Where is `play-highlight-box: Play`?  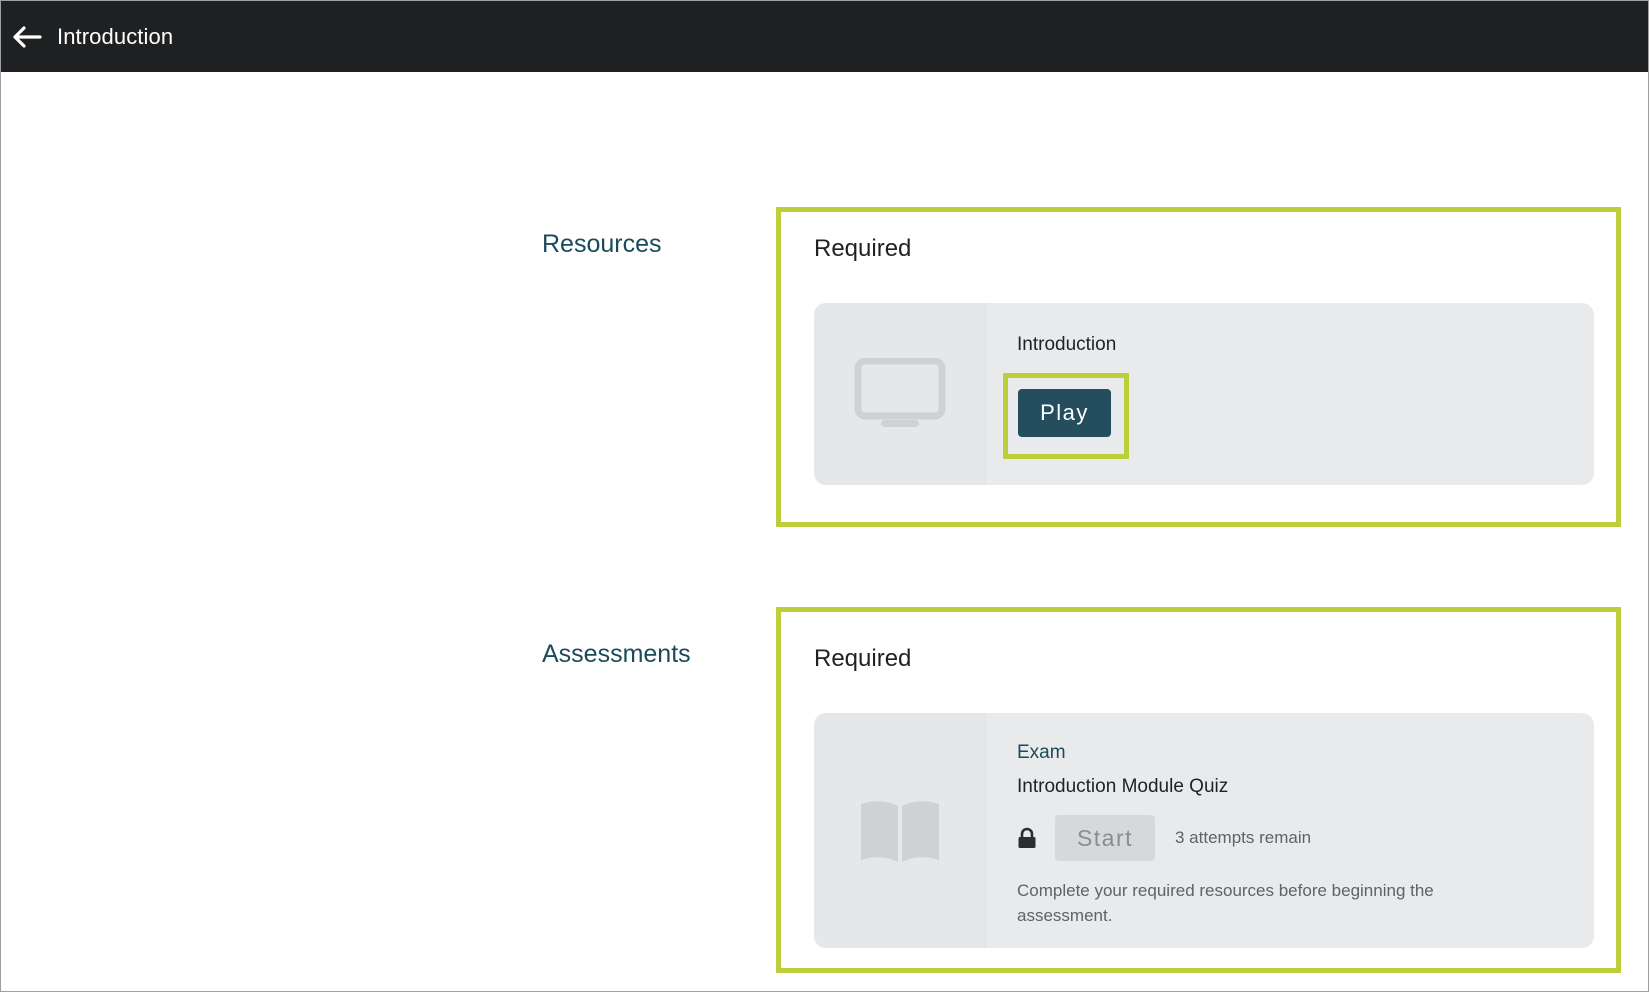 play-highlight-box: Play is located at coordinates (1066, 416).